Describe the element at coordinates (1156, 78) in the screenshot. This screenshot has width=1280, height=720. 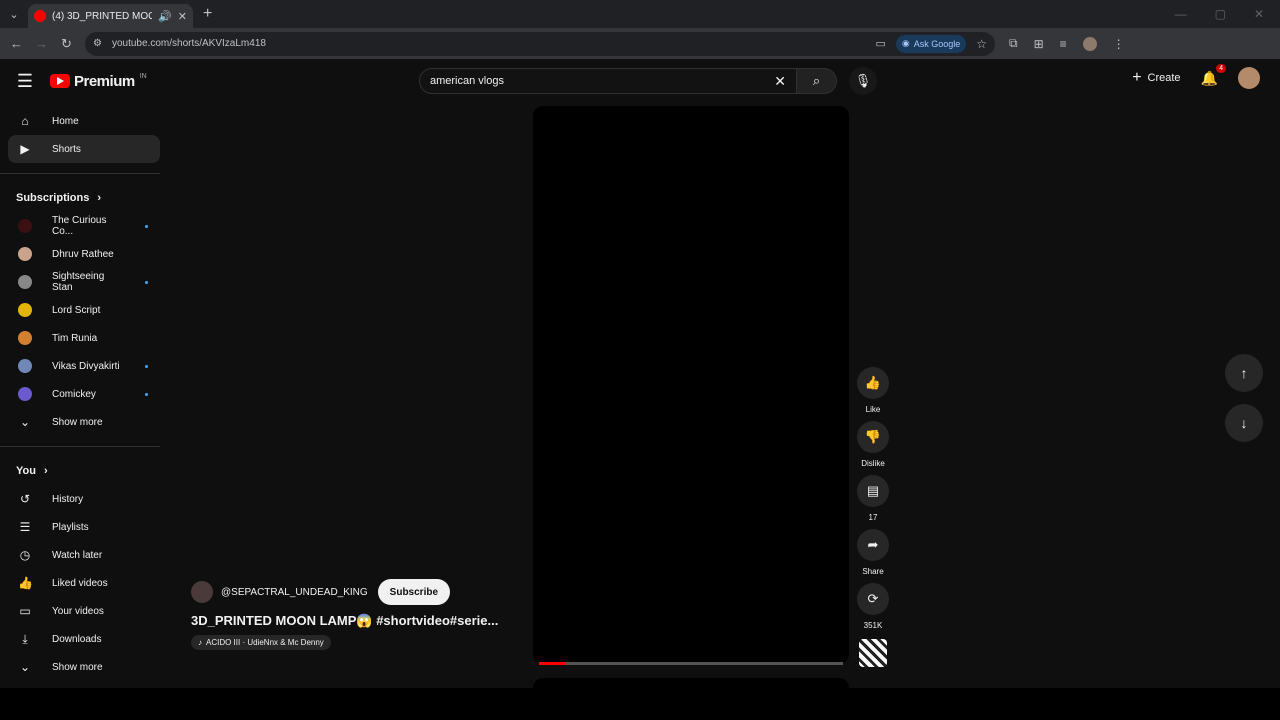
I see `create-button: + Create` at that location.